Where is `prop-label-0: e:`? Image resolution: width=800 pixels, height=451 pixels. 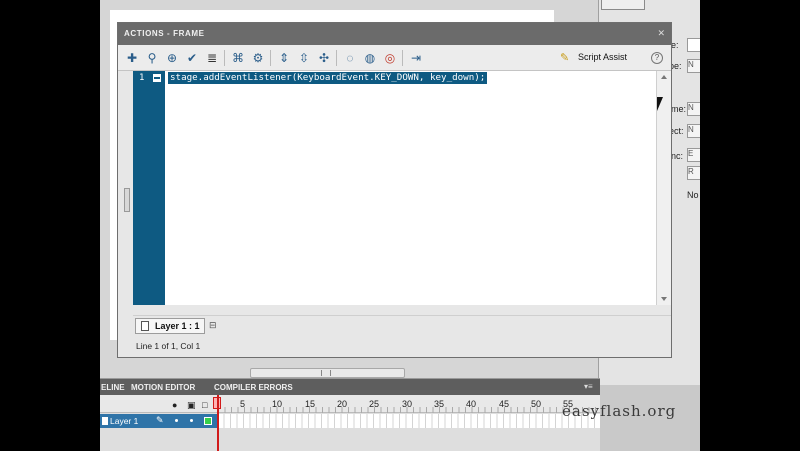 prop-label-0: e: is located at coordinates (675, 45).